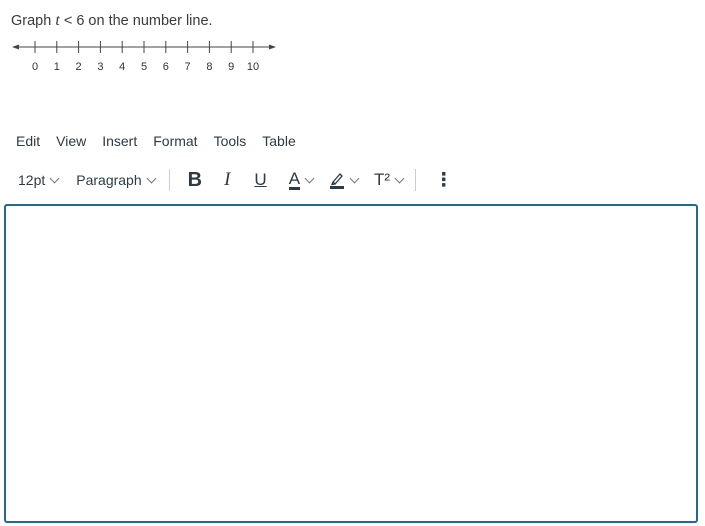 The image size is (705, 526). What do you see at coordinates (166, 67) in the screenshot?
I see `tick-label: 6` at bounding box center [166, 67].